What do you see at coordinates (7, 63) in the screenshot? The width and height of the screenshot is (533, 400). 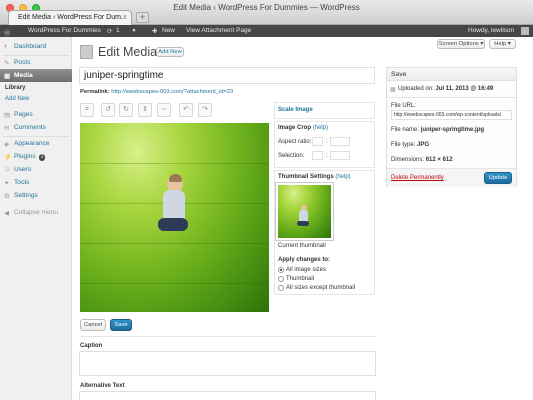 I see `pushpin-icon: ✎` at bounding box center [7, 63].